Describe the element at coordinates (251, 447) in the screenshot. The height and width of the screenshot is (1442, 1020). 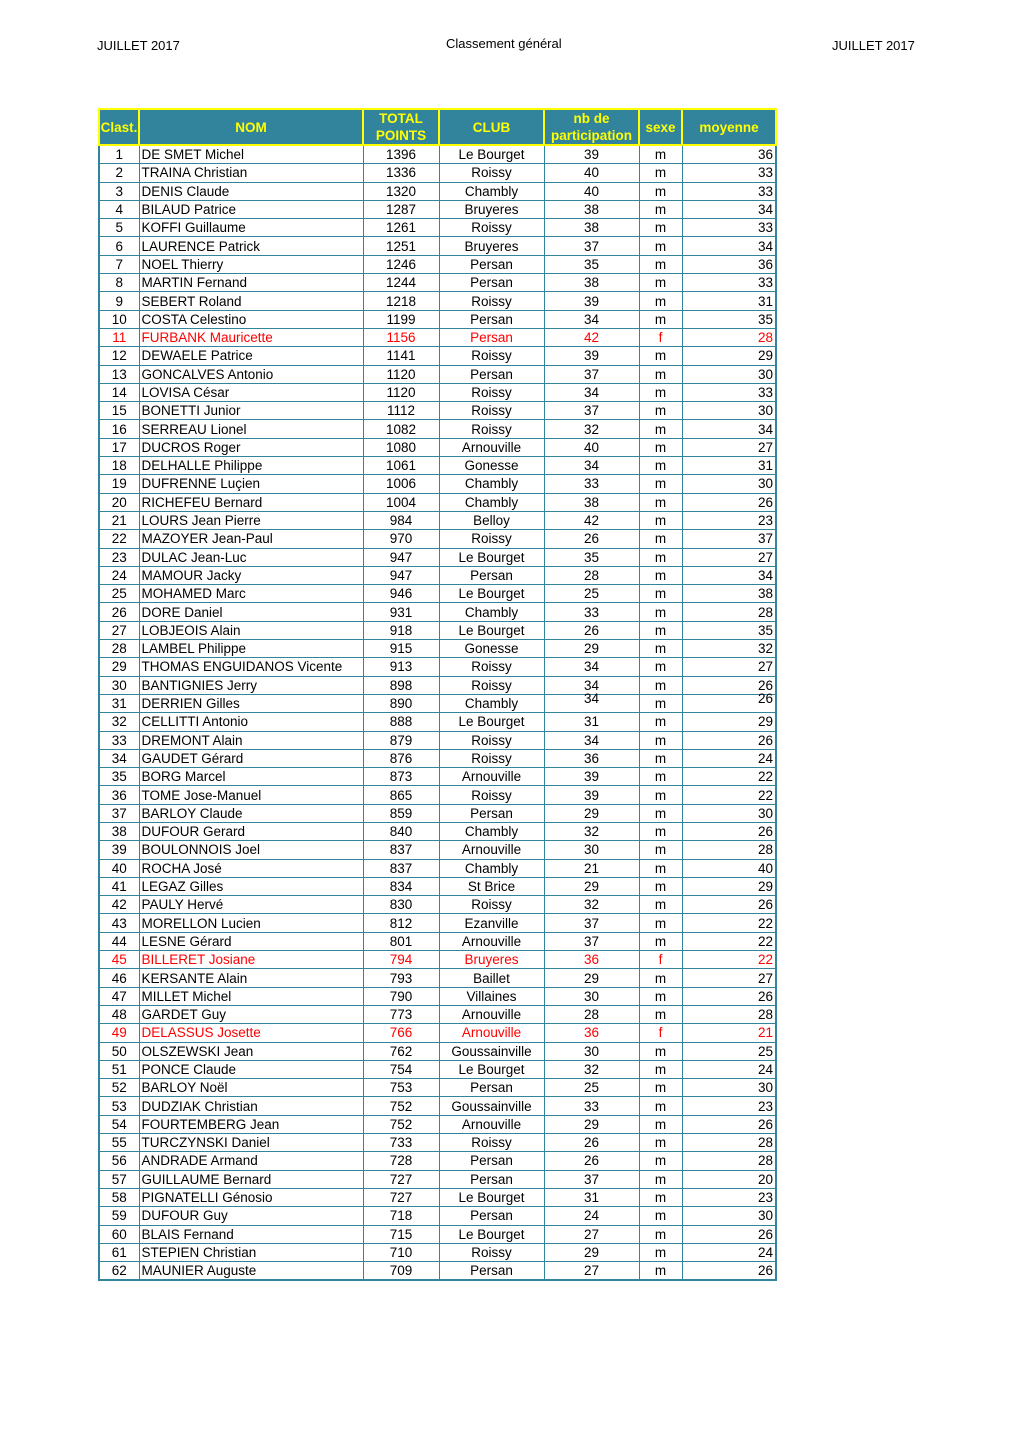
I see `cell-name: DUCROS Roger` at that location.